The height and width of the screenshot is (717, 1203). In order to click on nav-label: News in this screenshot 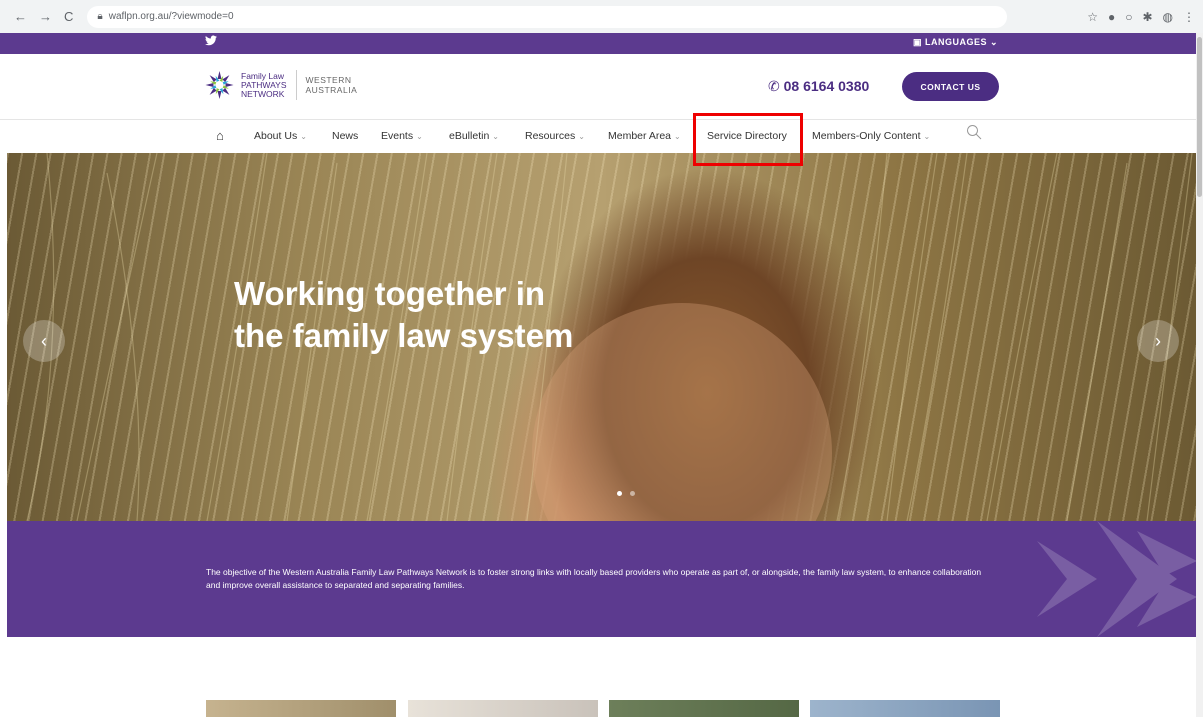, I will do `click(345, 136)`.